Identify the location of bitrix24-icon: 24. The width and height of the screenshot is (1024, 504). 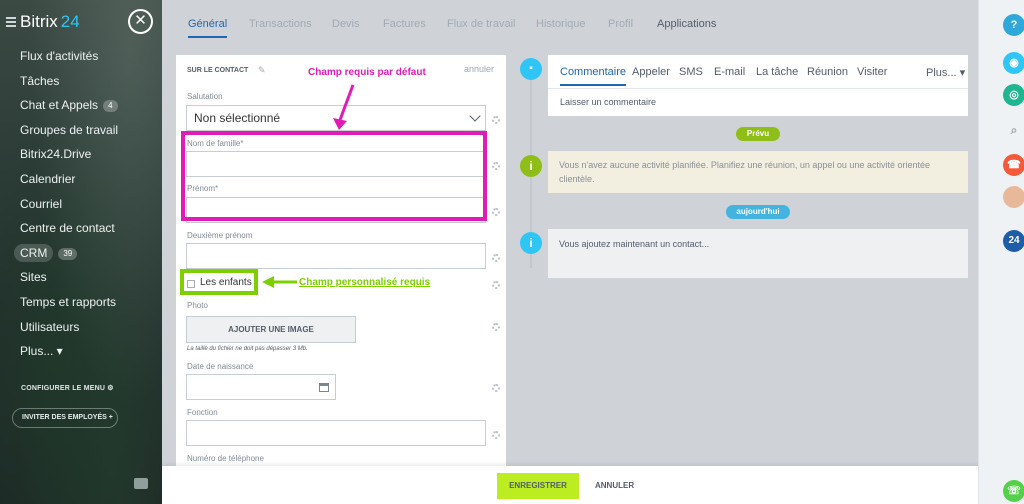
(1013, 241).